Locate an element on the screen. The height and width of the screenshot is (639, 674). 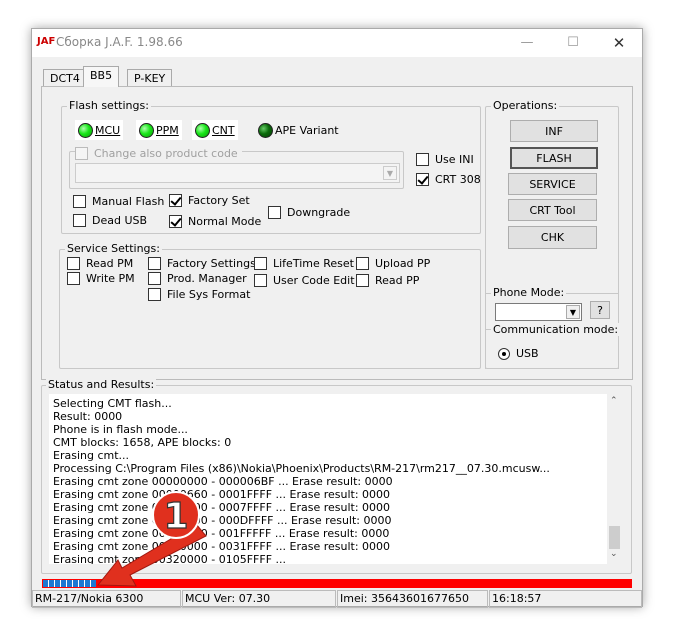
annotation-number: 1 is located at coordinates (175, 516).